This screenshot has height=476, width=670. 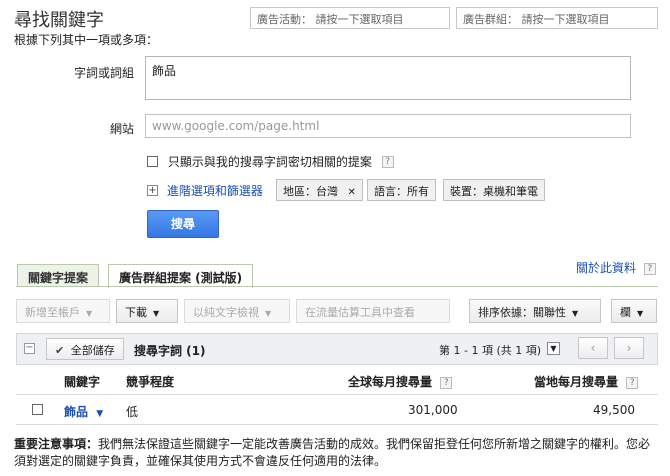 What do you see at coordinates (625, 312) in the screenshot?
I see `columns-label: 欄` at bounding box center [625, 312].